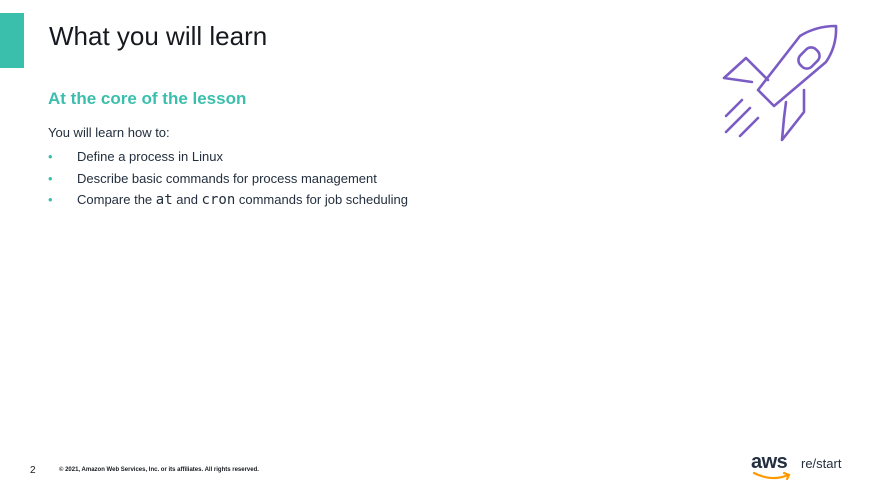 Image resolution: width=886 pixels, height=495 pixels. What do you see at coordinates (147, 98) in the screenshot?
I see `slide-subtitle: At the core of the lesson` at bounding box center [147, 98].